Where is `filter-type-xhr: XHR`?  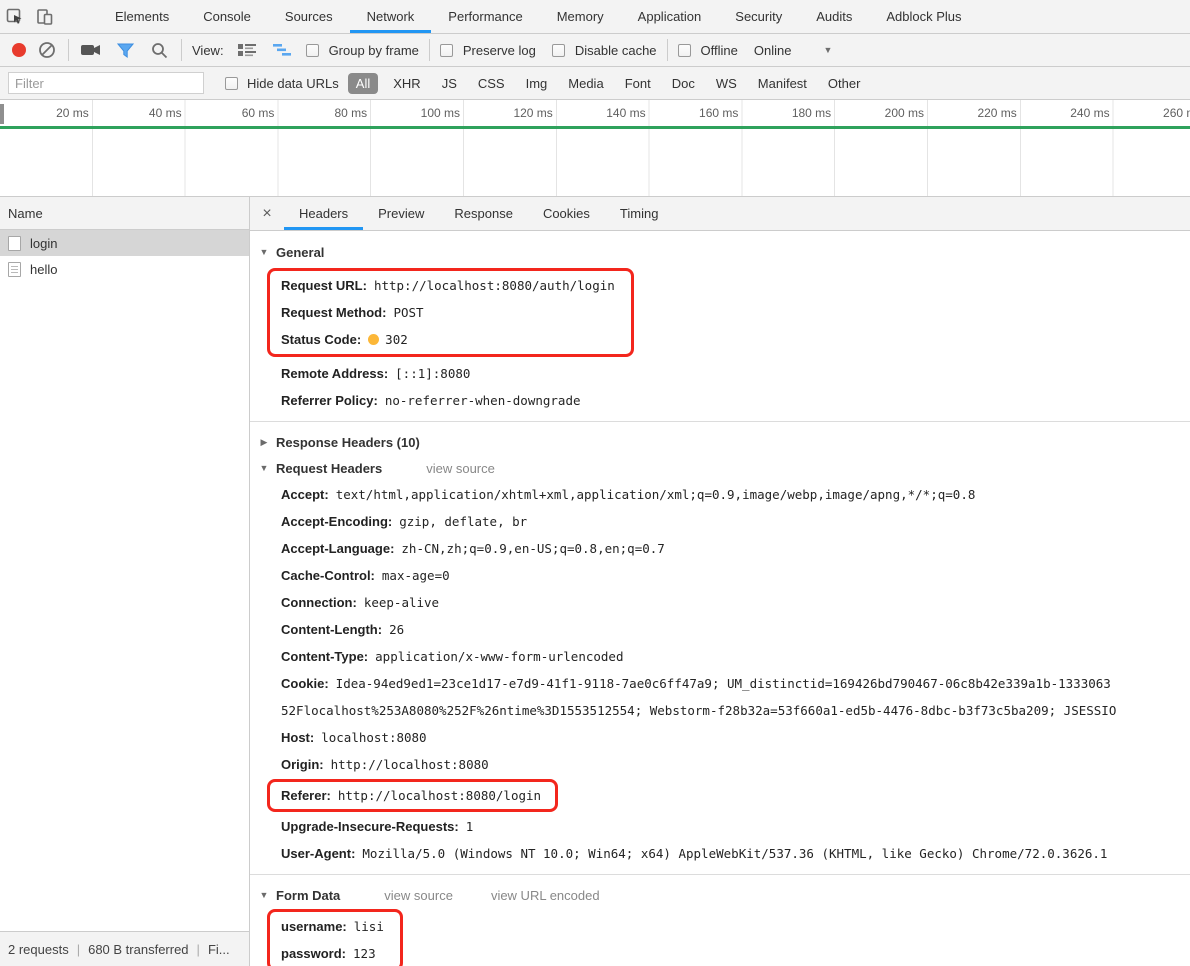
filter-type-xhr: XHR is located at coordinates (406, 83).